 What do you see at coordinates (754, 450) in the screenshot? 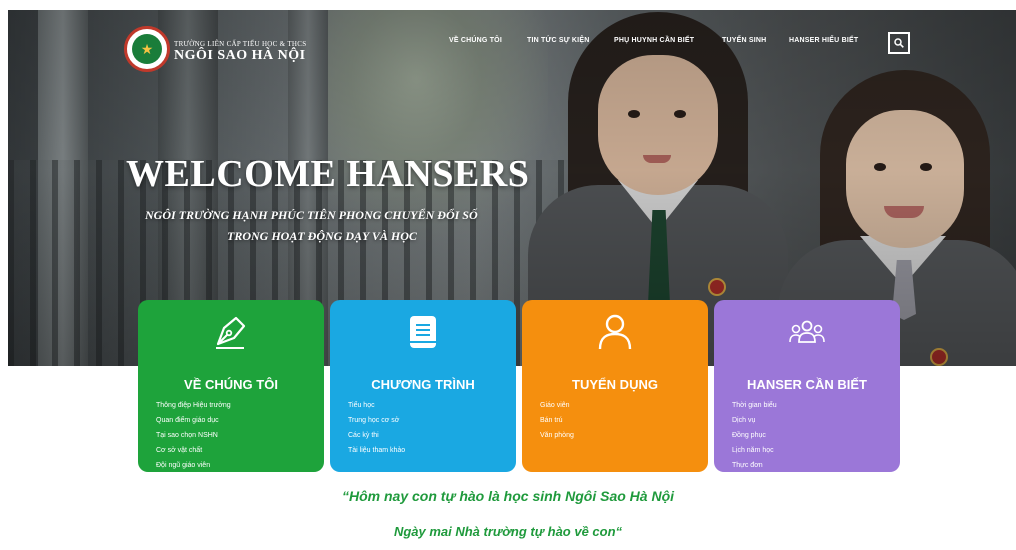
I see `card-link: Lịch năm học` at bounding box center [754, 450].